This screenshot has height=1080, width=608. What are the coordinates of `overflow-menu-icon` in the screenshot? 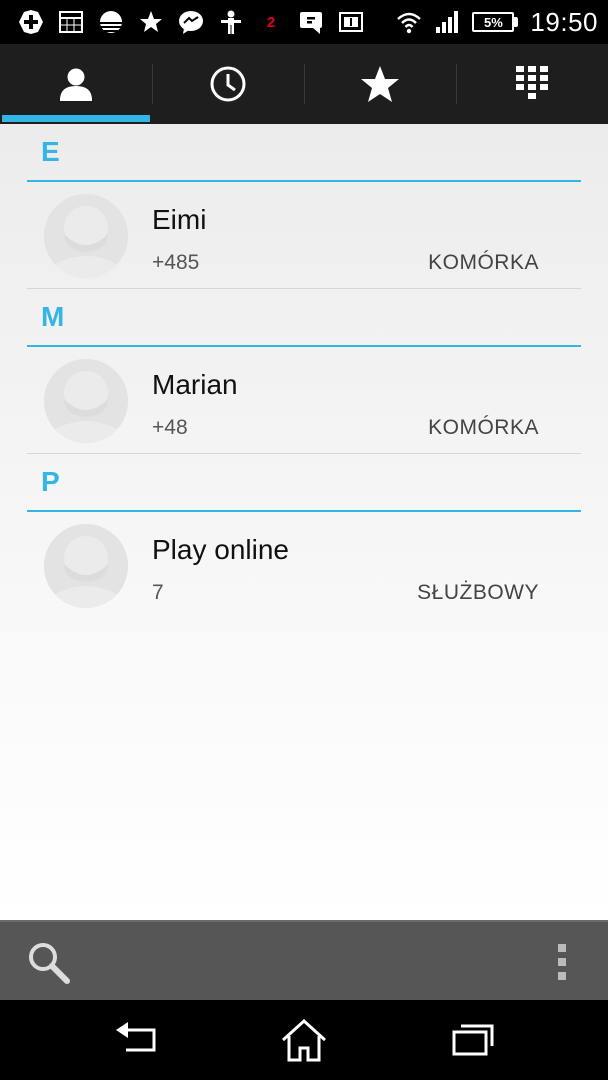 It's located at (562, 962).